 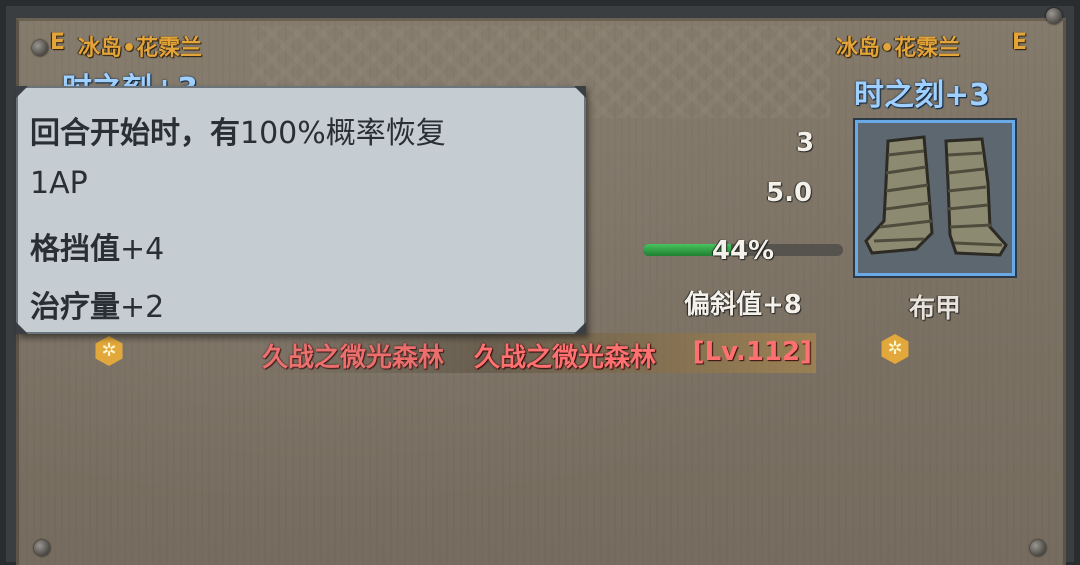 I want to click on cloth-boots-icon, so click(x=935, y=198).